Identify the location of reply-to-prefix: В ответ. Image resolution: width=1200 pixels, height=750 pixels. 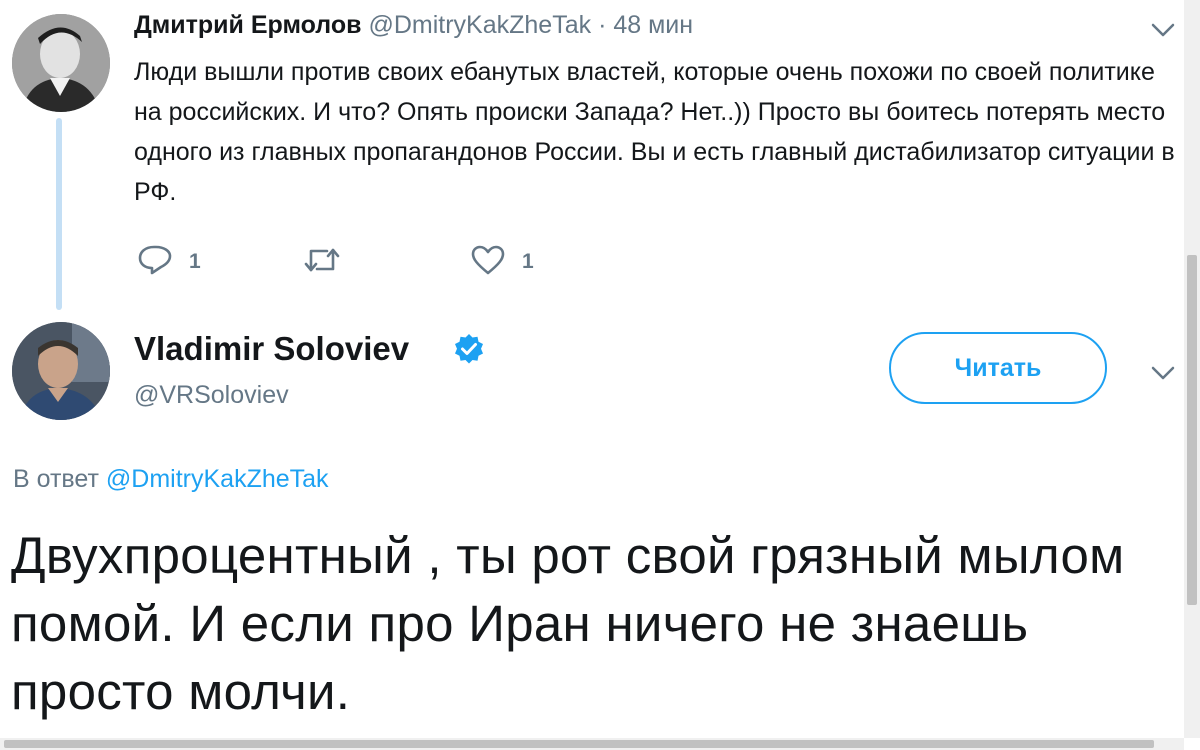
(56, 479).